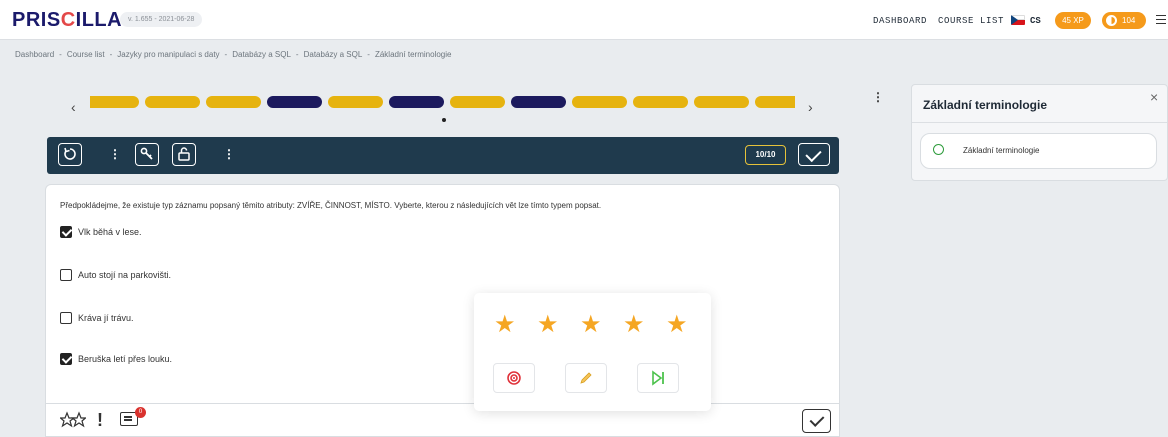 The width and height of the screenshot is (1168, 437). I want to click on task-progress-bar, so click(442, 102).